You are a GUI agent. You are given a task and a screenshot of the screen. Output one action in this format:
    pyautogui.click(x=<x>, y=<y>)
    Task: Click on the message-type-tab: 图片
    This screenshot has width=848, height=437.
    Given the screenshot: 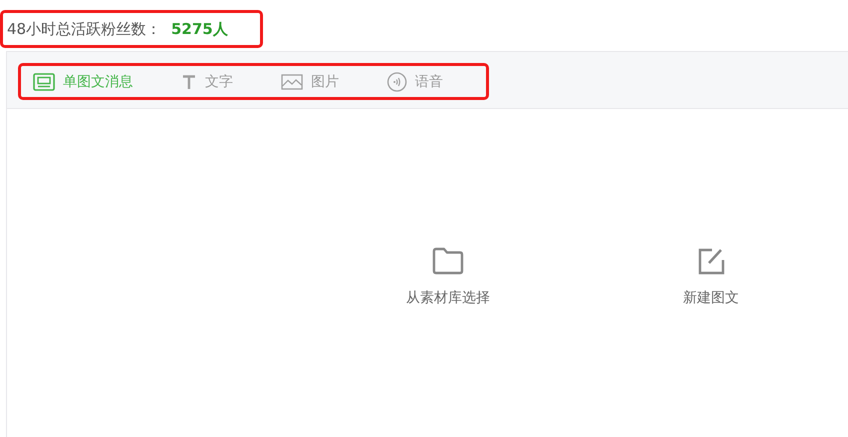 What is the action you would take?
    pyautogui.click(x=310, y=81)
    